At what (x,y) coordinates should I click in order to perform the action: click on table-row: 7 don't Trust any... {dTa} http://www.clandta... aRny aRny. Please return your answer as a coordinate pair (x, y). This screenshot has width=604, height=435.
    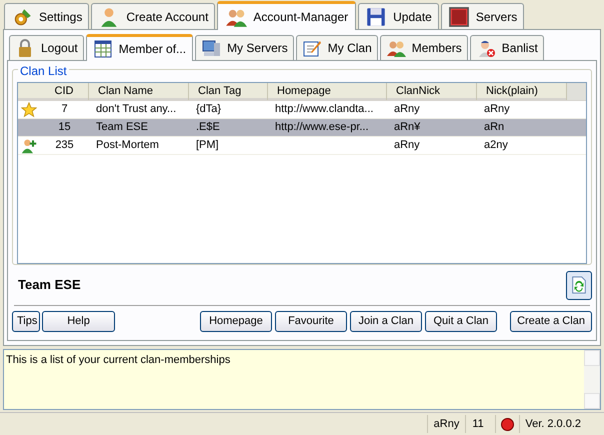
    Looking at the image, I should click on (302, 110).